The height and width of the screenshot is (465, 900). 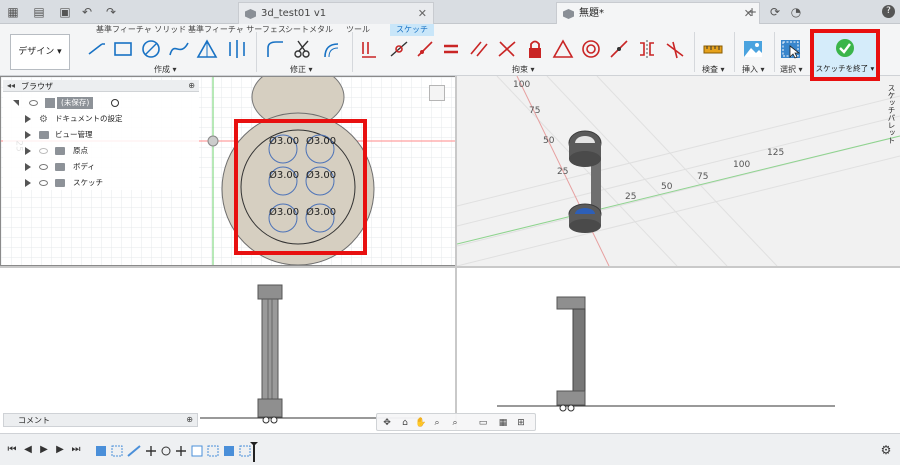 I want to click on circle-tool-icon, so click(x=151, y=49).